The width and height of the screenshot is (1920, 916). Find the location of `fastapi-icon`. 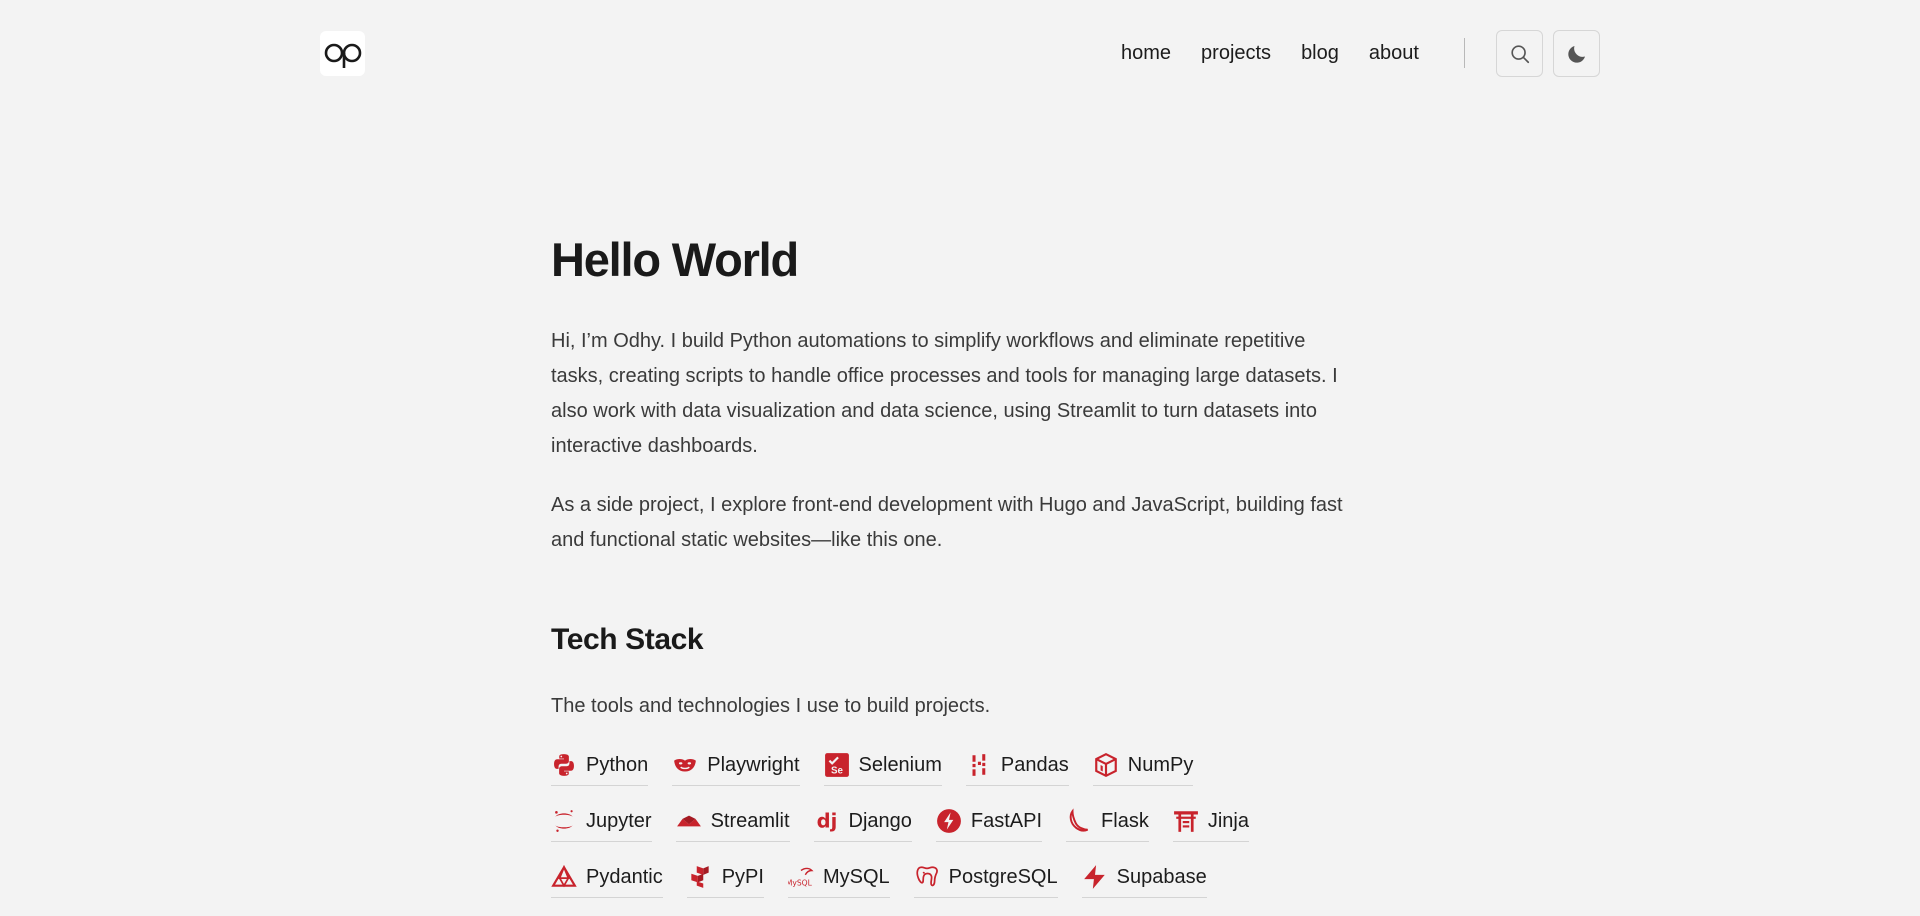

fastapi-icon is located at coordinates (948, 820).